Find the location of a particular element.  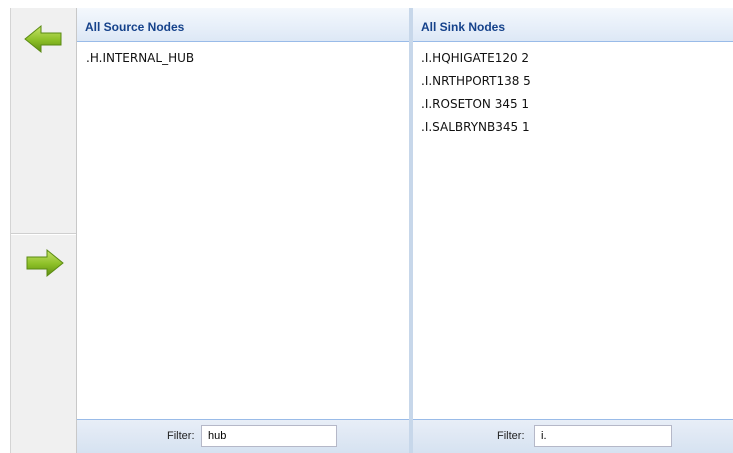

sink-filter-bar: Filter: is located at coordinates (573, 436).